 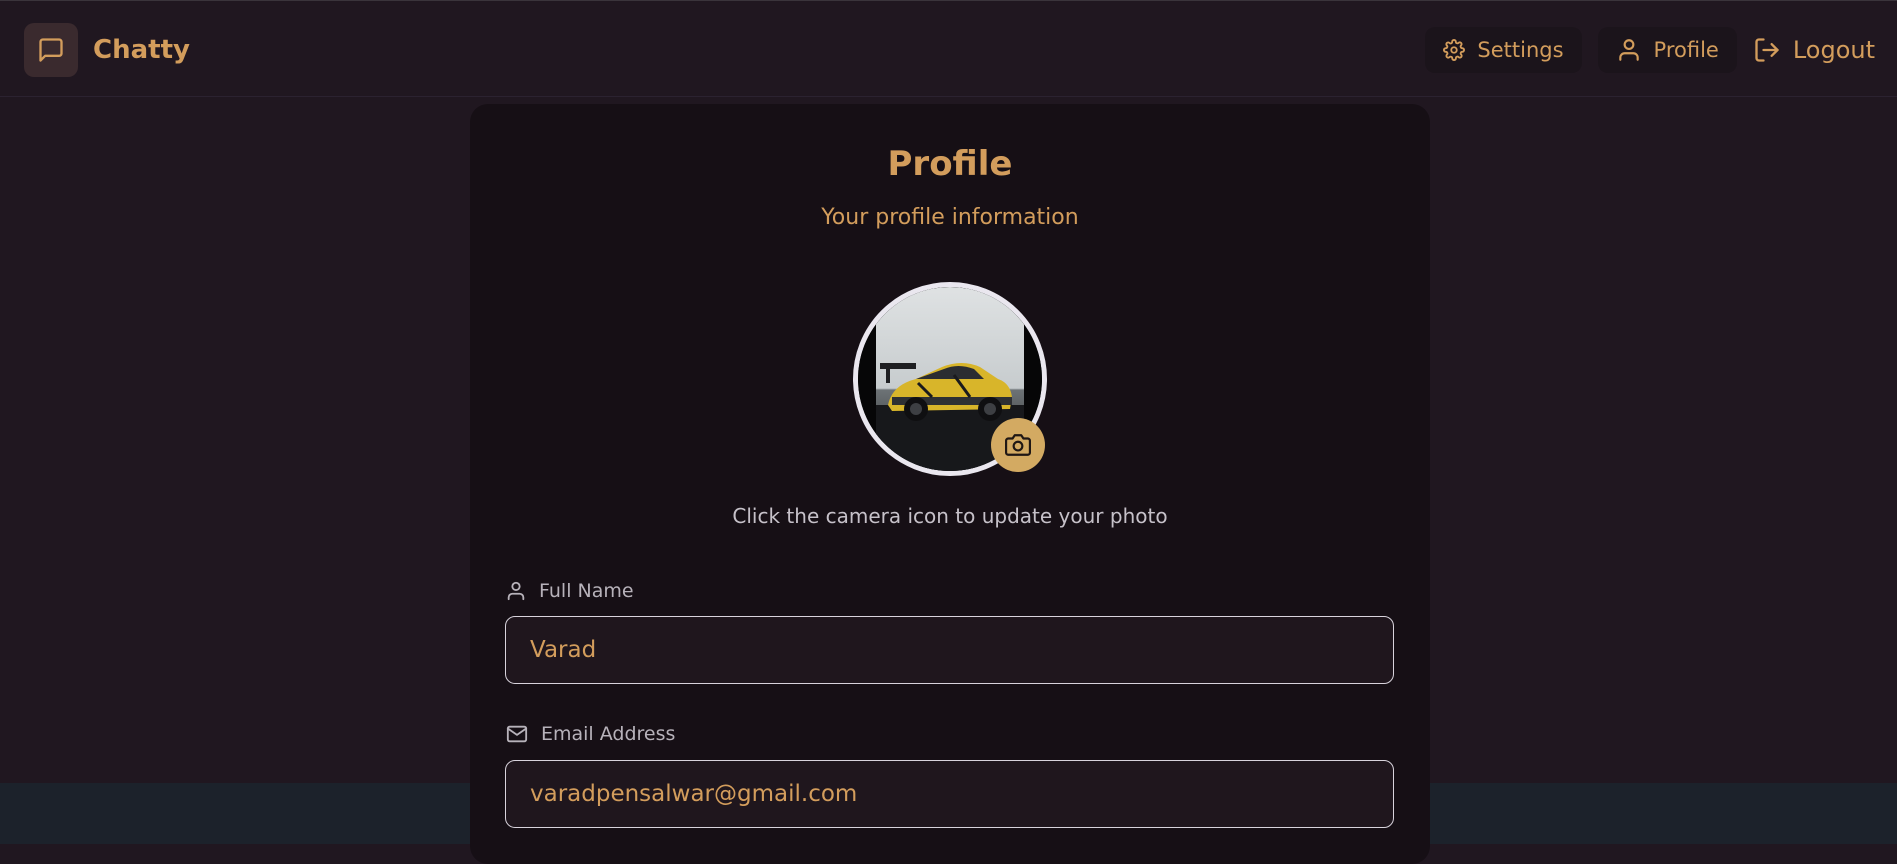 I want to click on email-label-text: Email Address, so click(x=608, y=734).